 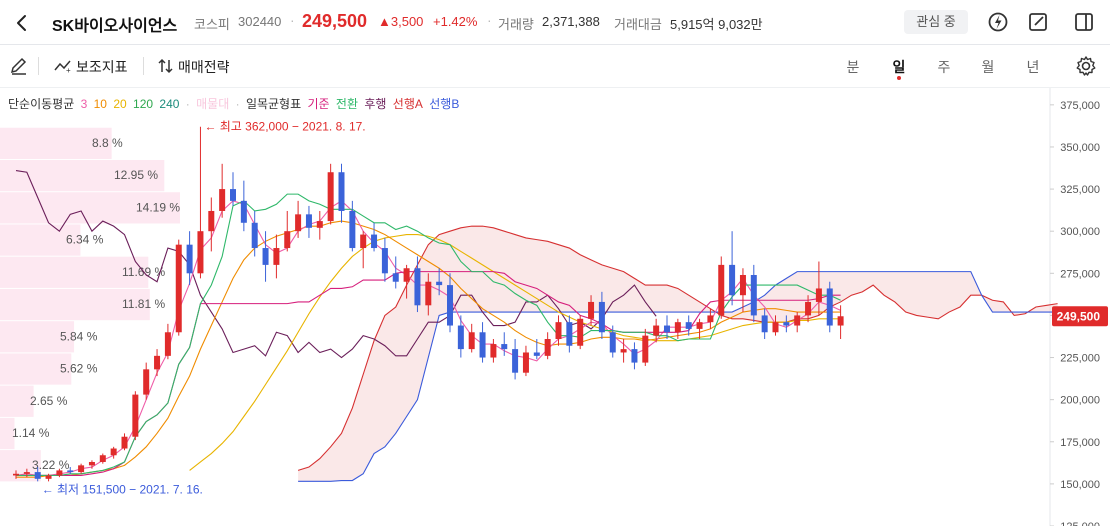 I want to click on low-price-annotation: ← 최저 151,500 − 2021. 7. 16., so click(x=122, y=489).